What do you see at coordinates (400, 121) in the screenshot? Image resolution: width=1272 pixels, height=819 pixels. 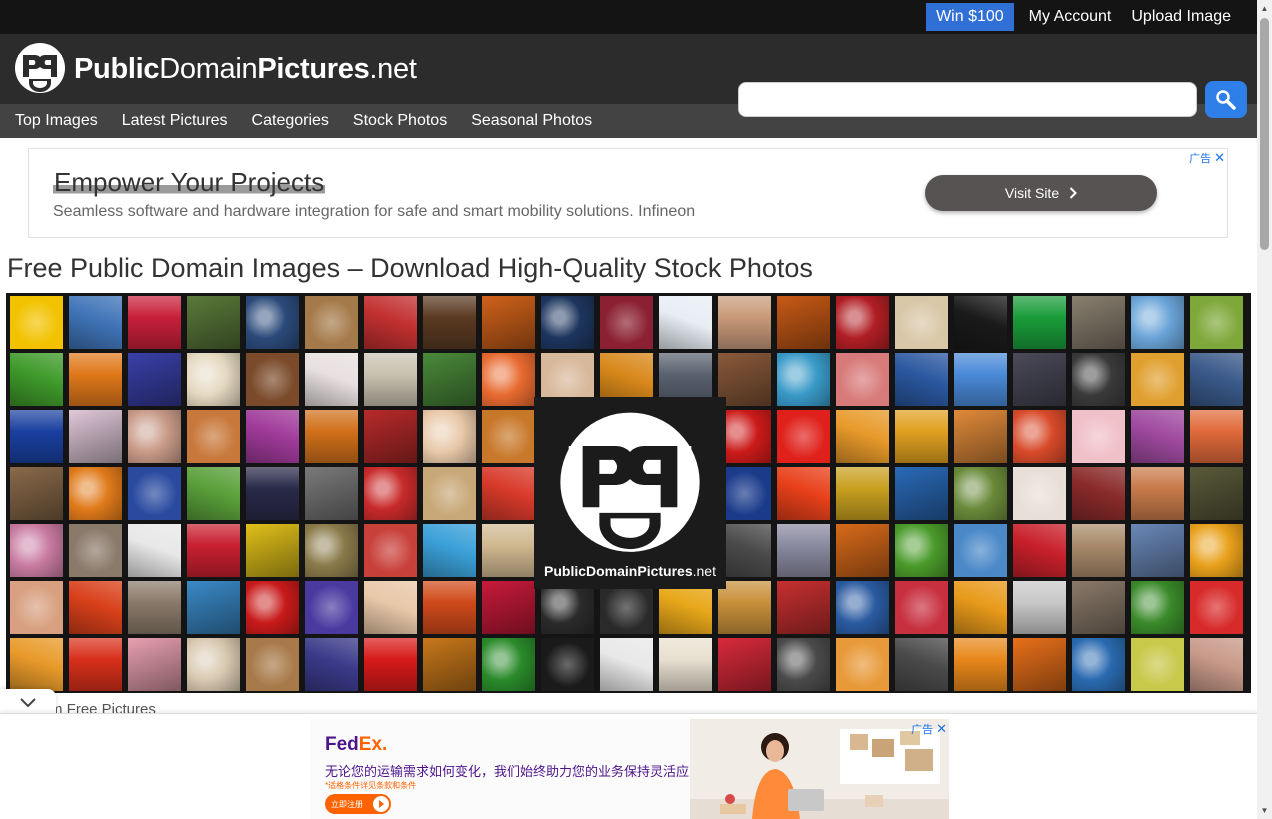 I see `nav-stock-photos: Stock Photos` at bounding box center [400, 121].